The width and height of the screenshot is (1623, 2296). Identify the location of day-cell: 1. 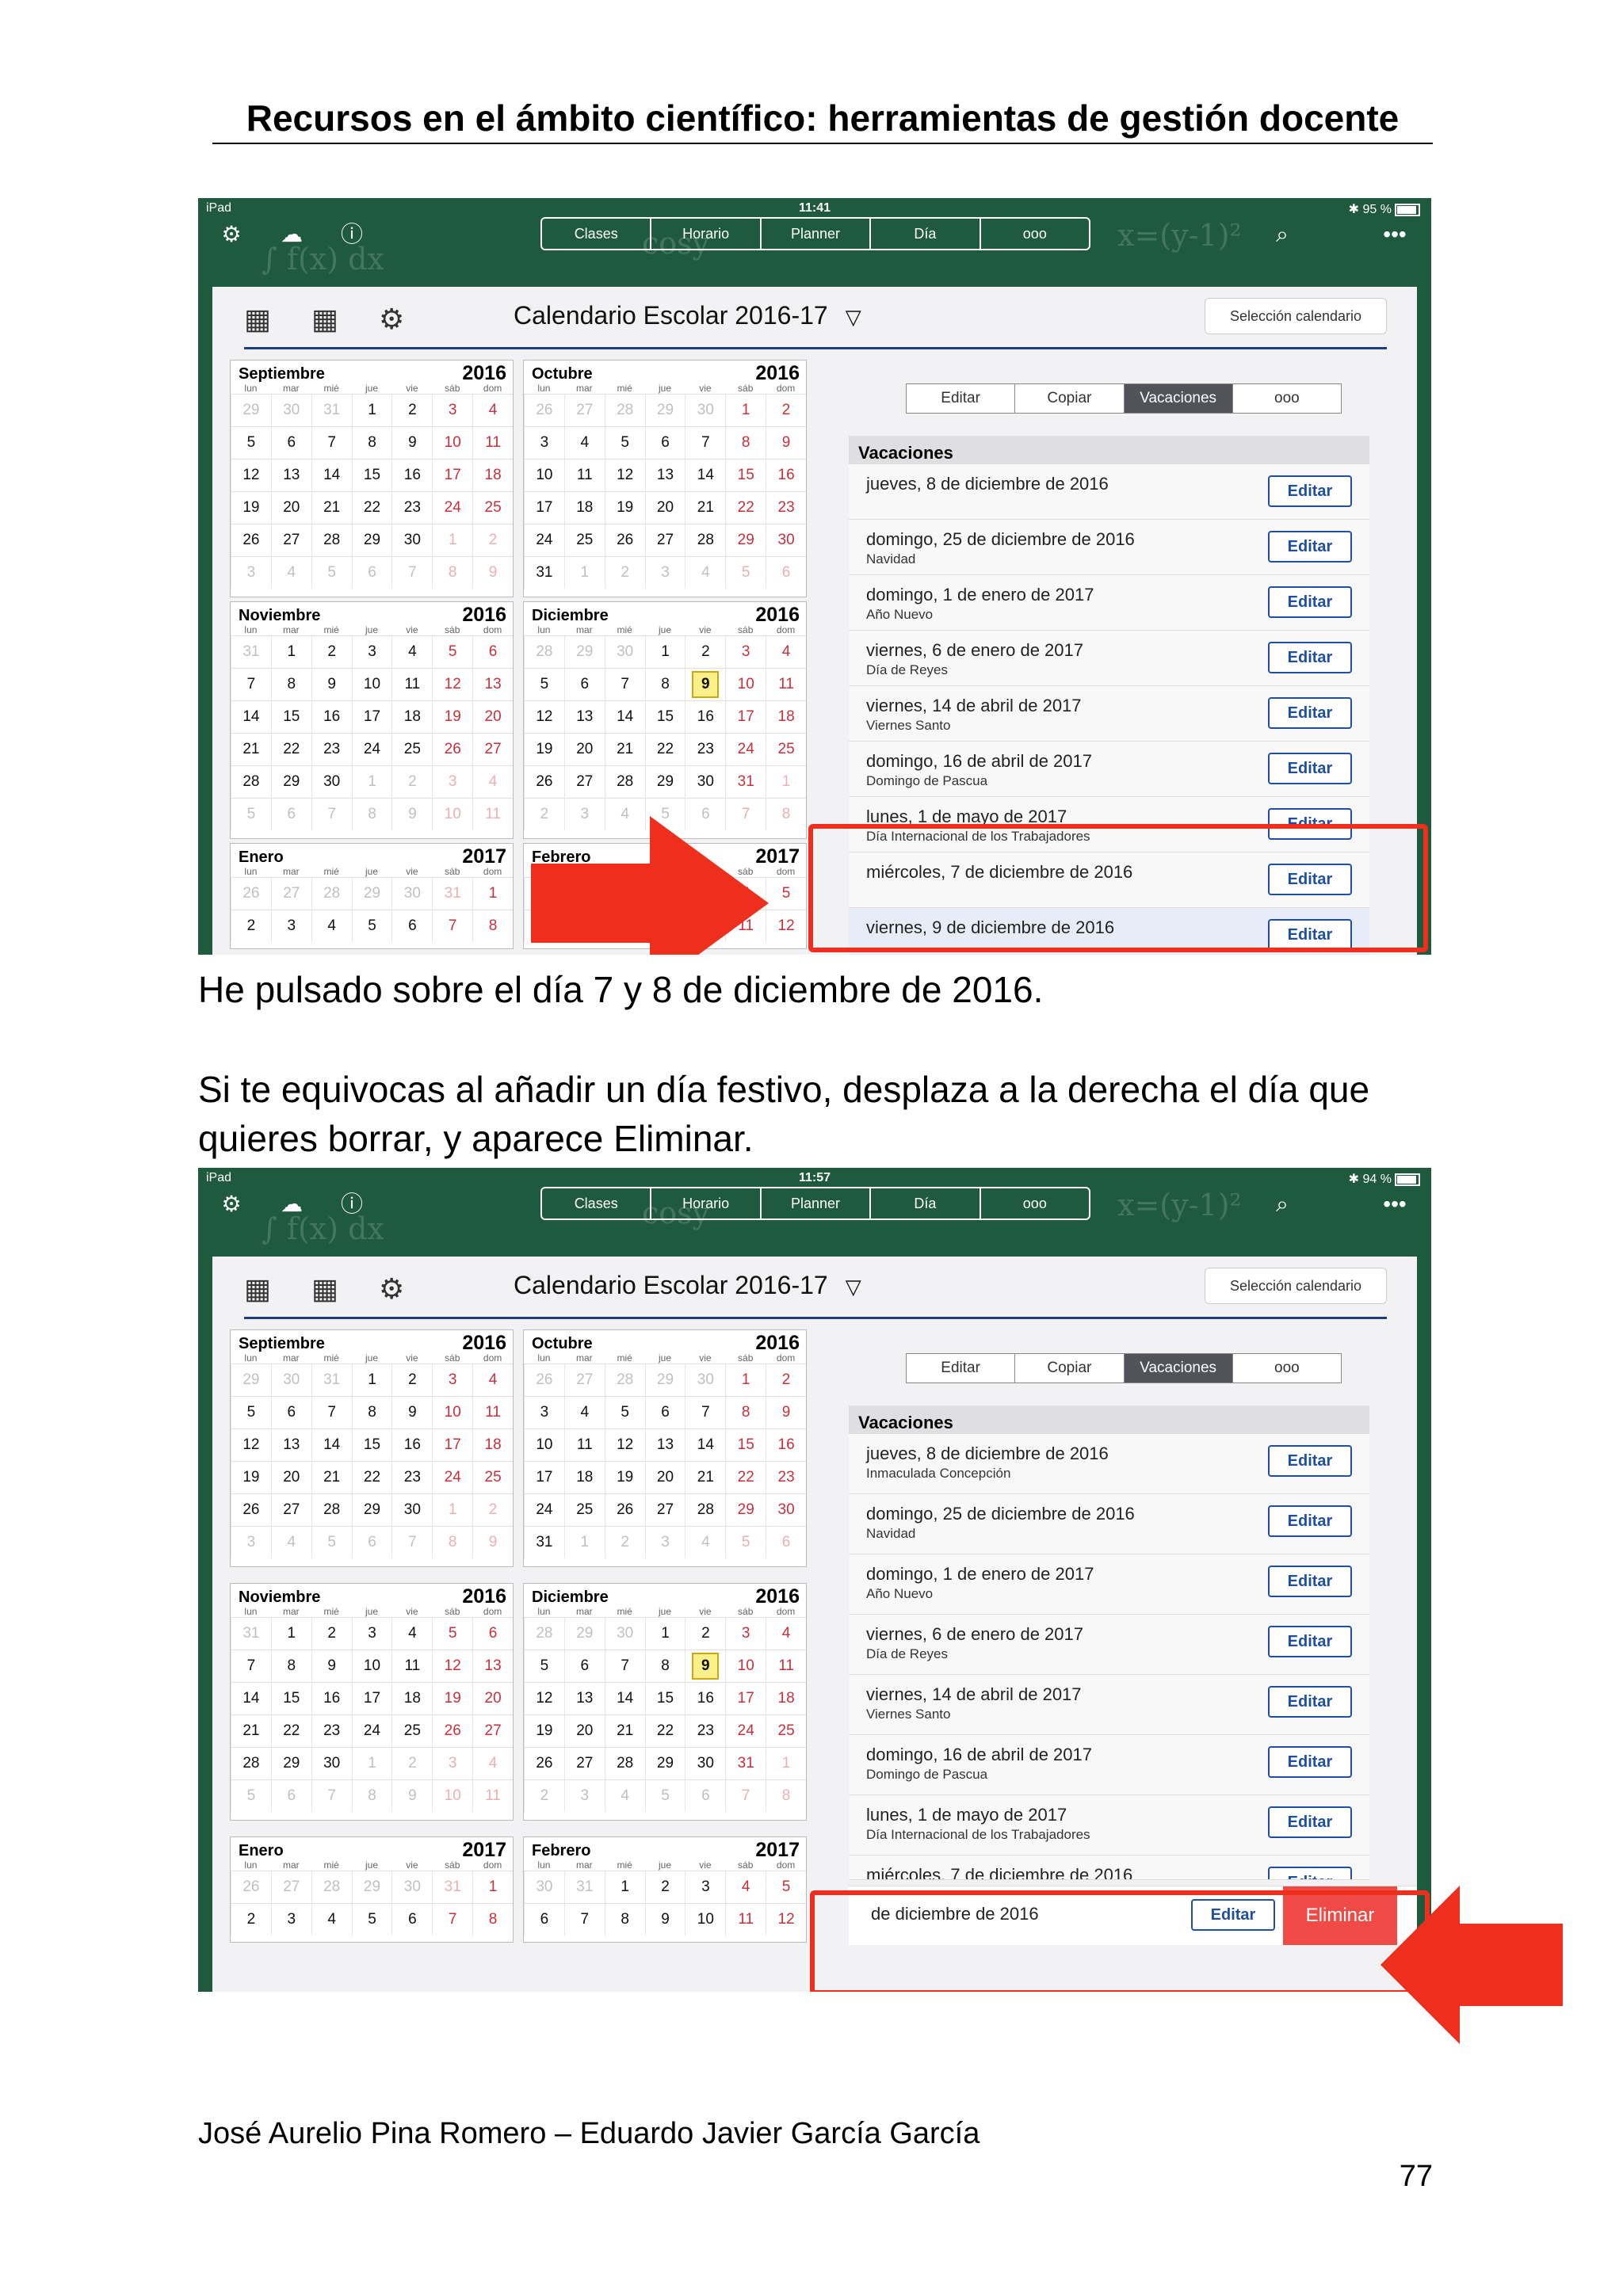
(664, 1633).